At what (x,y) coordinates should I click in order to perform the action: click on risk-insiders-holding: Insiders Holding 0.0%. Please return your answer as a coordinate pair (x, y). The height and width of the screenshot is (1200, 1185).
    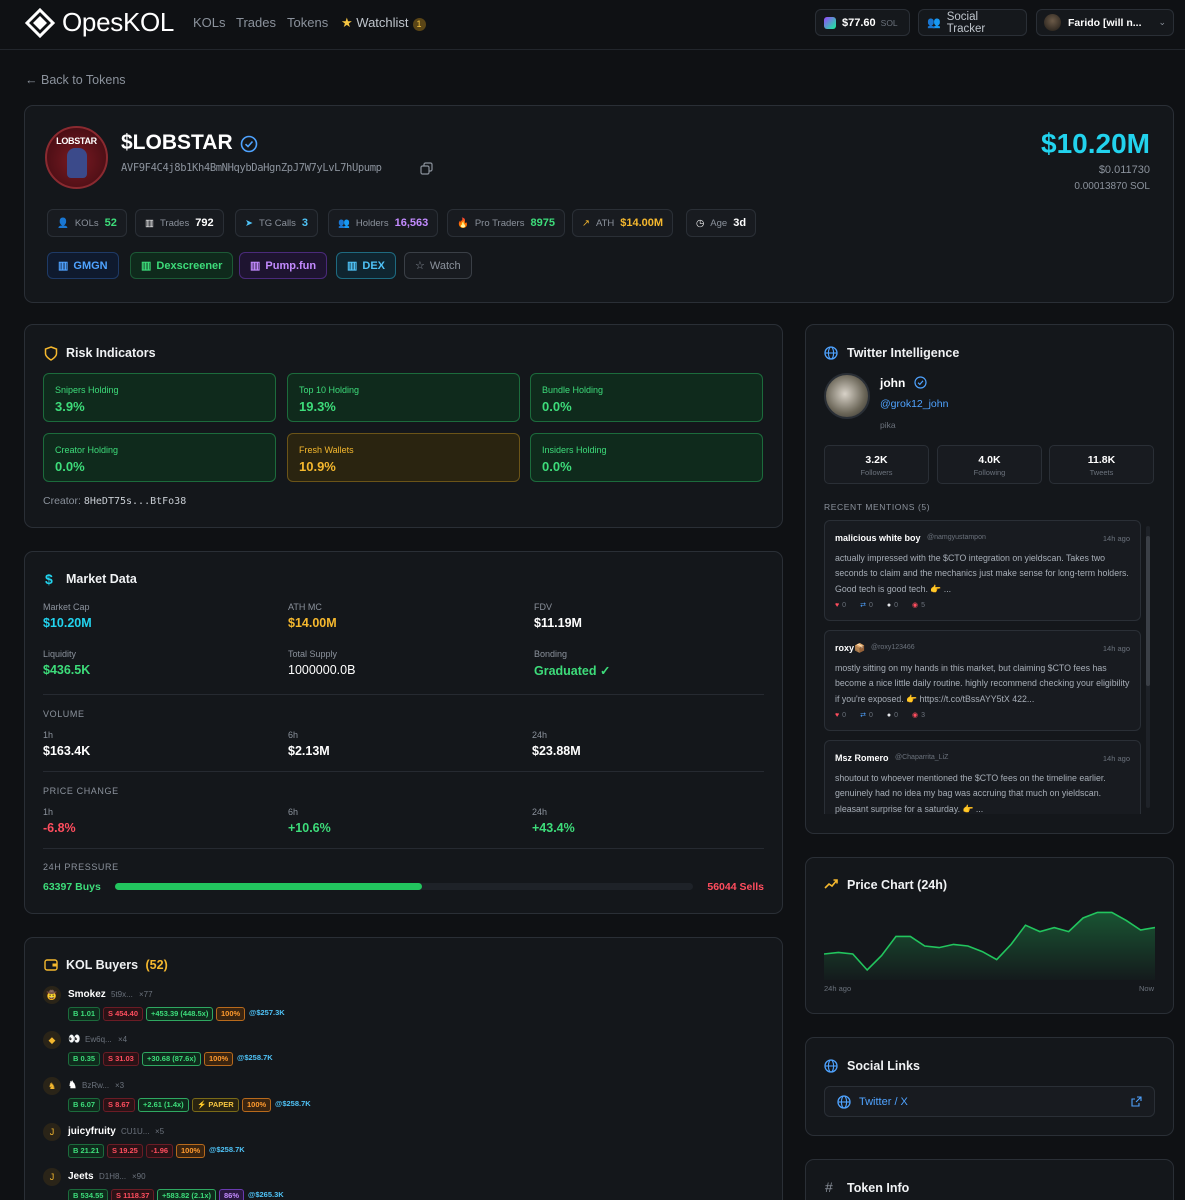
    Looking at the image, I should click on (646, 457).